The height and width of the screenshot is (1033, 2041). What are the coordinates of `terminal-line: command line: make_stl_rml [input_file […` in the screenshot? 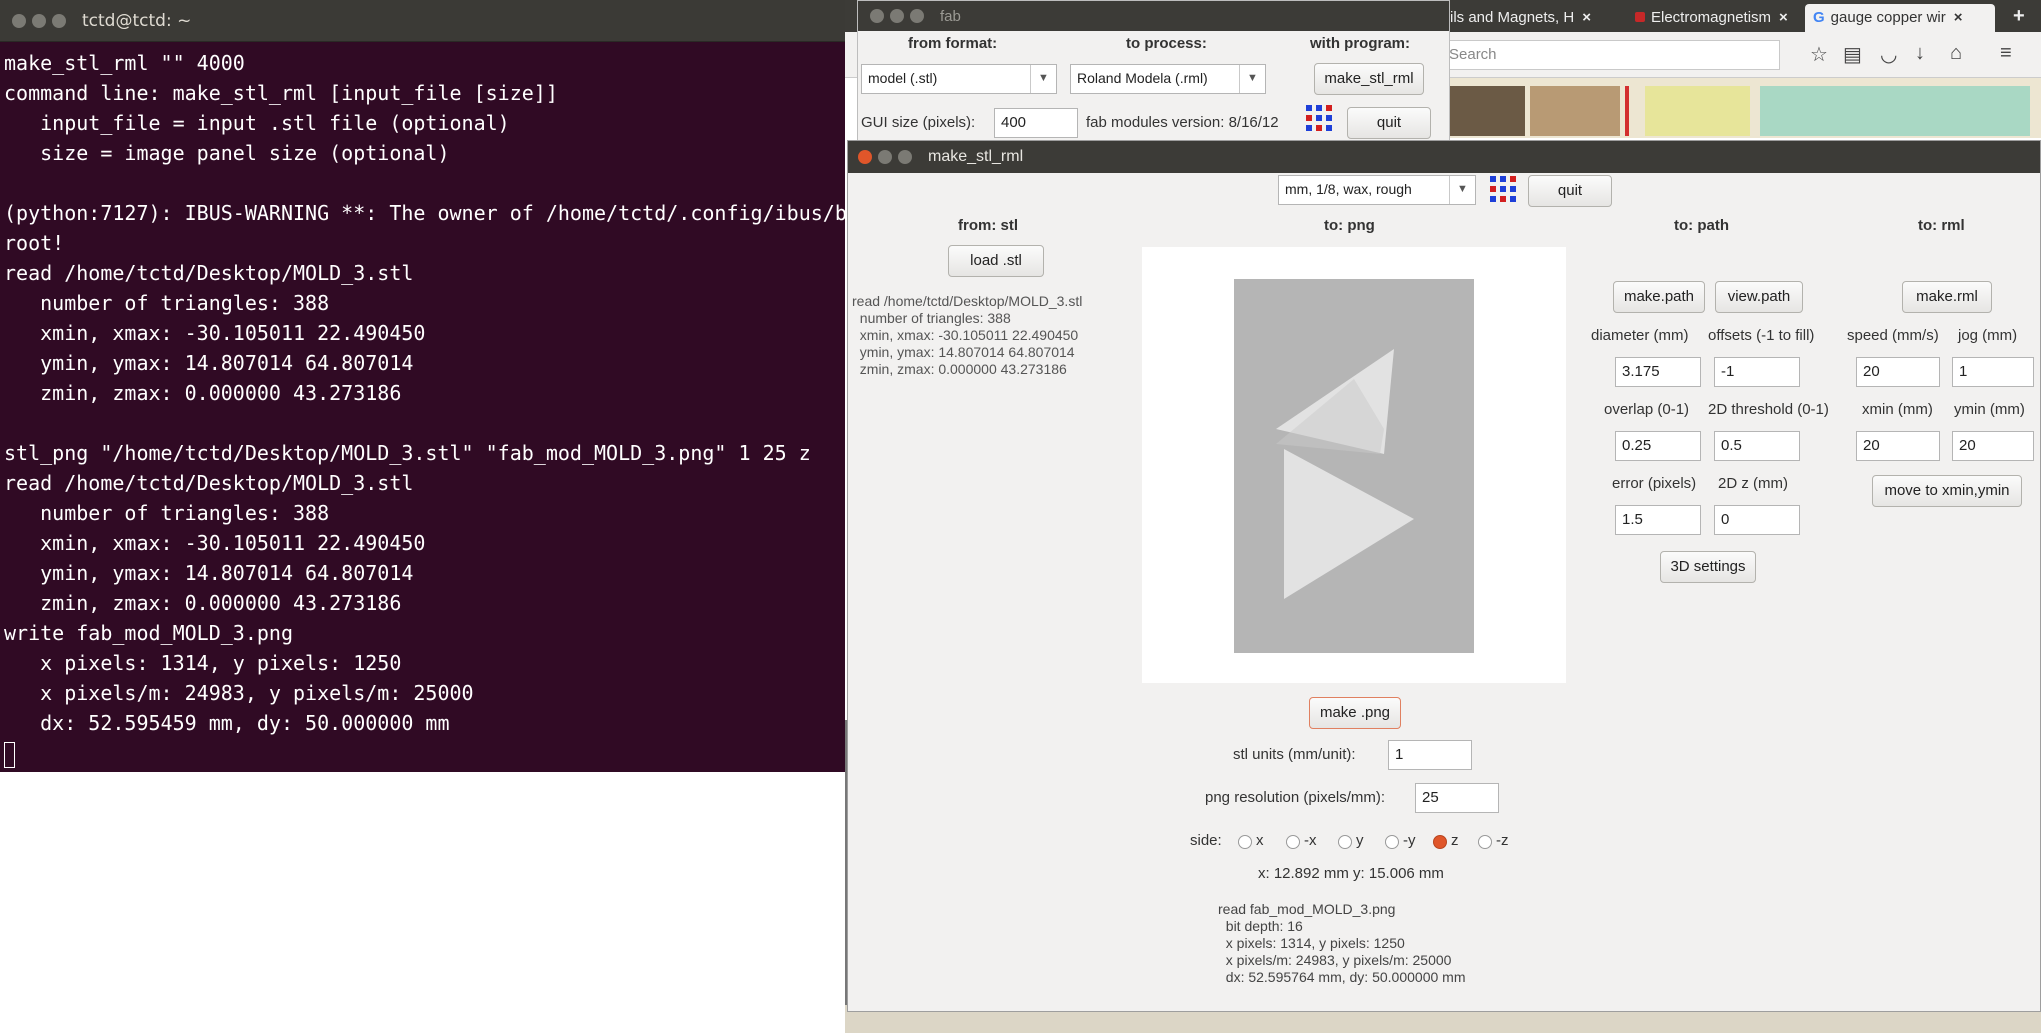 It's located at (281, 93).